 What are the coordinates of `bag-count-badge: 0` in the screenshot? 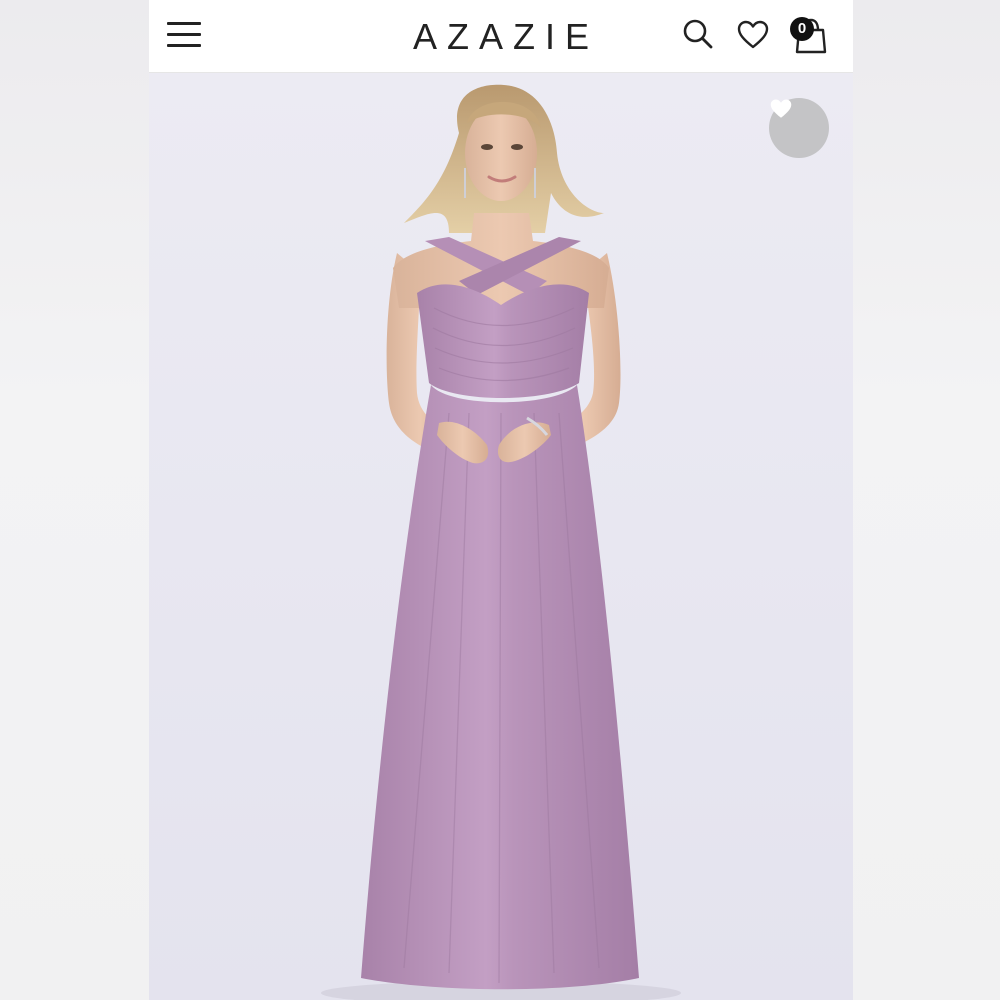 It's located at (802, 29).